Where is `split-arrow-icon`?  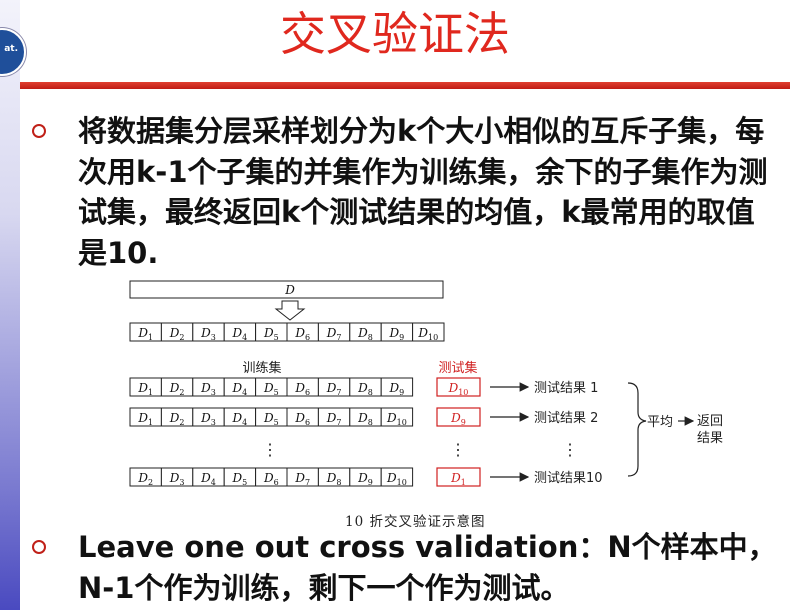 split-arrow-icon is located at coordinates (290, 310).